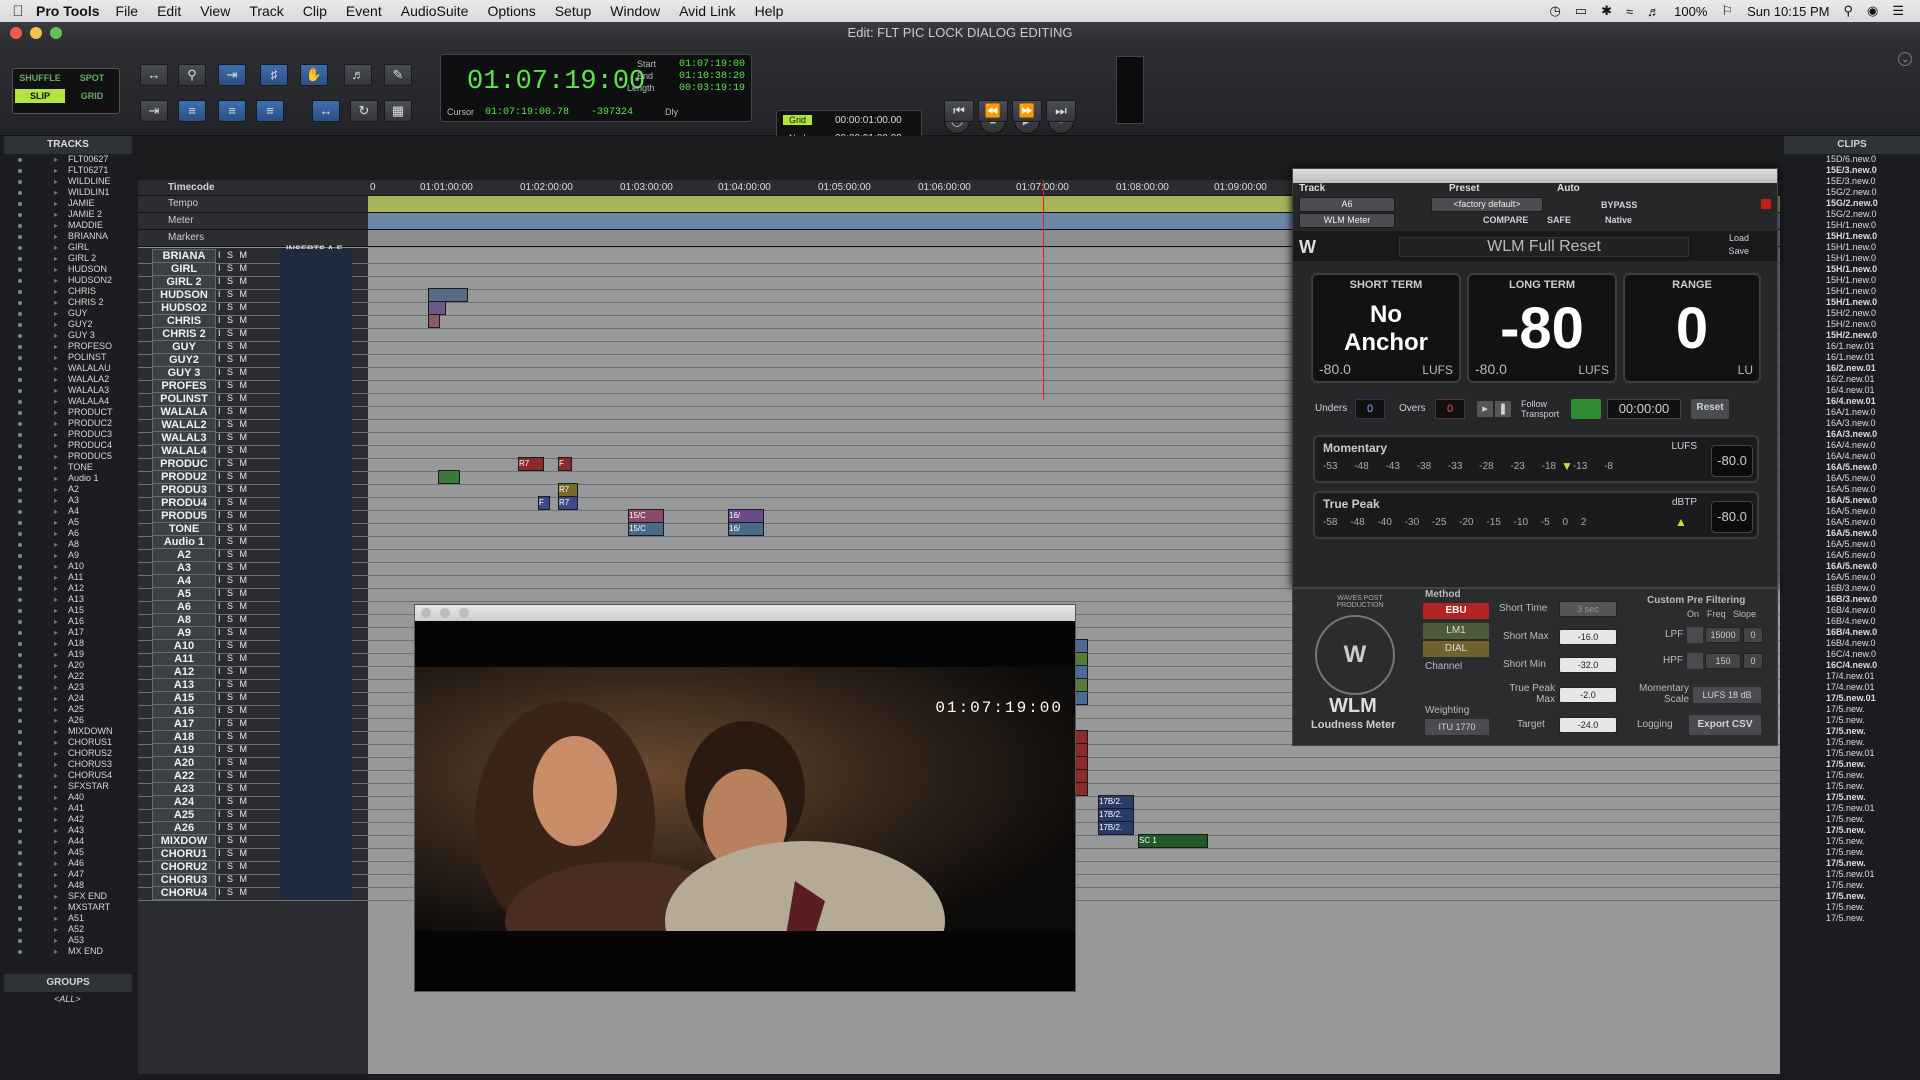 The width and height of the screenshot is (1920, 1080). What do you see at coordinates (1852, 324) in the screenshot?
I see `clip-list-item: 15H/2.new.0` at bounding box center [1852, 324].